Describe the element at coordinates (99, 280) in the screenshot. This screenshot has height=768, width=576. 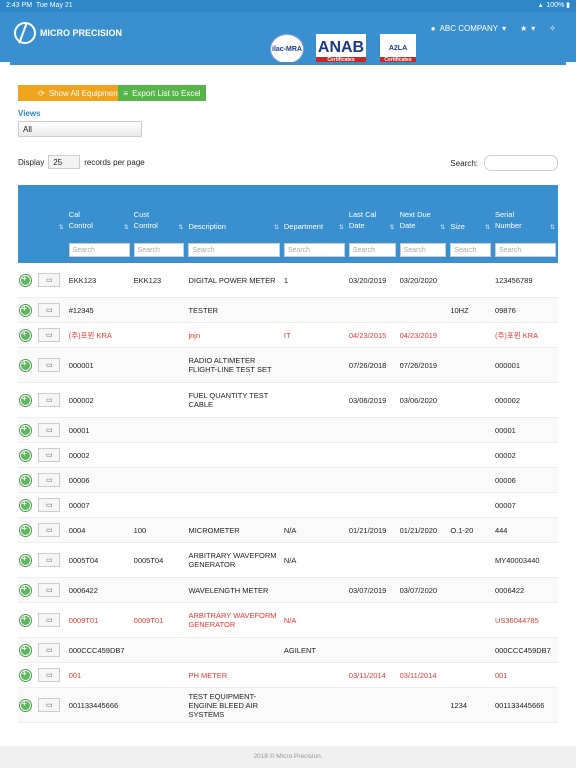
I see `cell-cal: EKK123` at that location.